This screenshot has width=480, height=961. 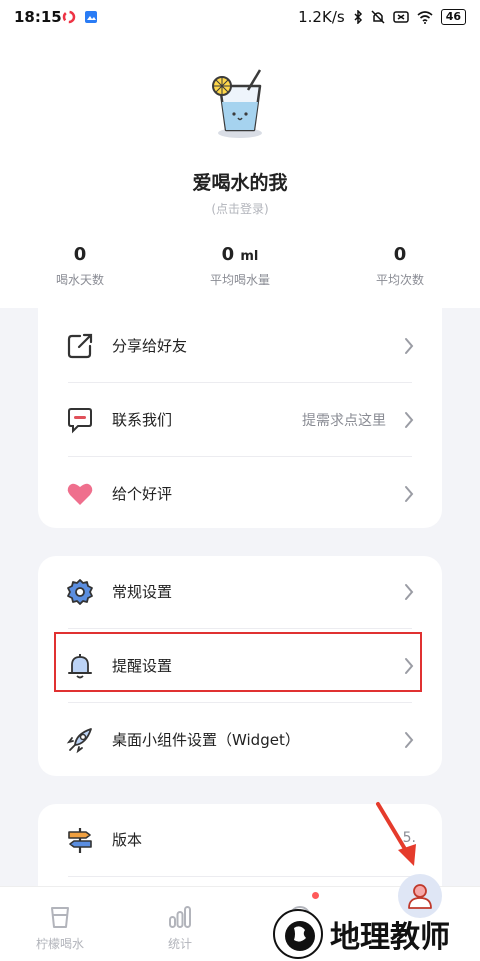 What do you see at coordinates (400, 17) in the screenshot?
I see `no-sim-icon` at bounding box center [400, 17].